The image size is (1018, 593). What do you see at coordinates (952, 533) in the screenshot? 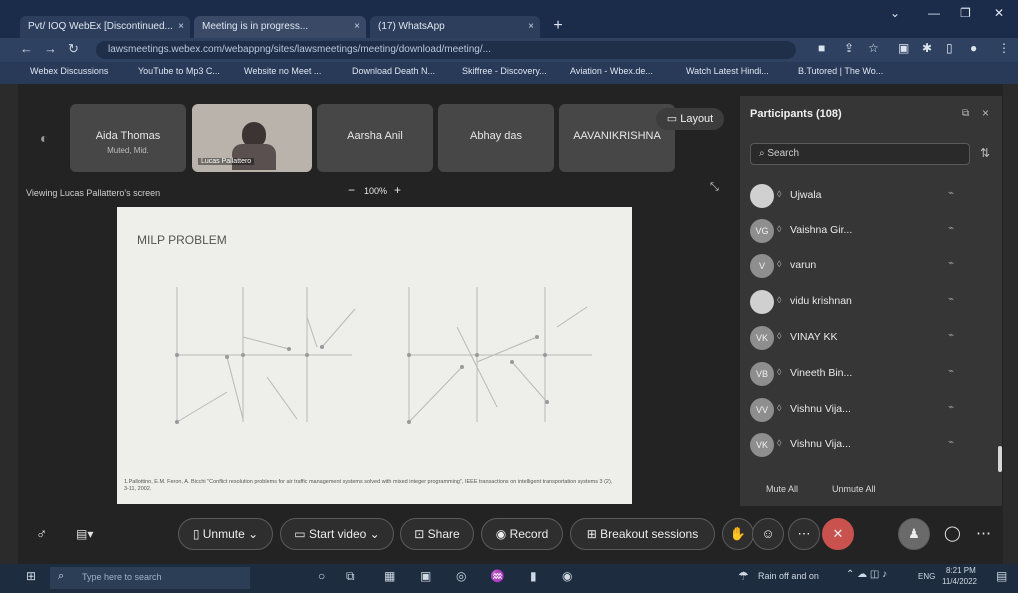
I see `chat-icon: ◯` at bounding box center [952, 533].